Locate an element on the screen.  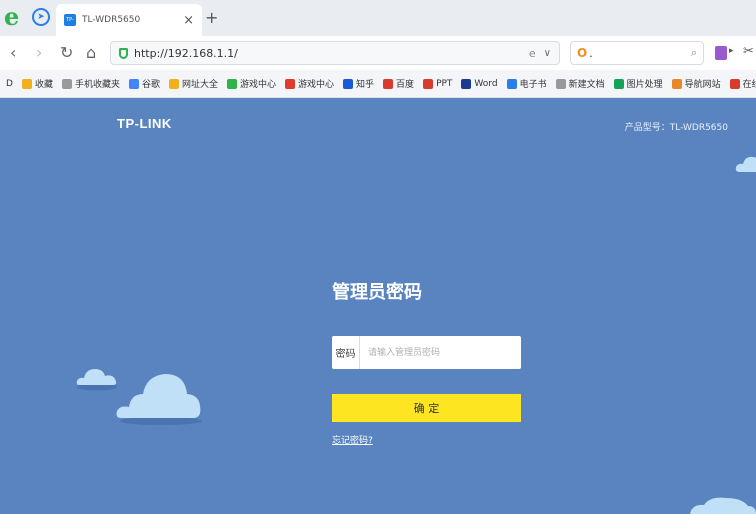
tab-strip: e ➤ TP-LINK TL-WDR5650 × + is located at coordinates (378, 18).